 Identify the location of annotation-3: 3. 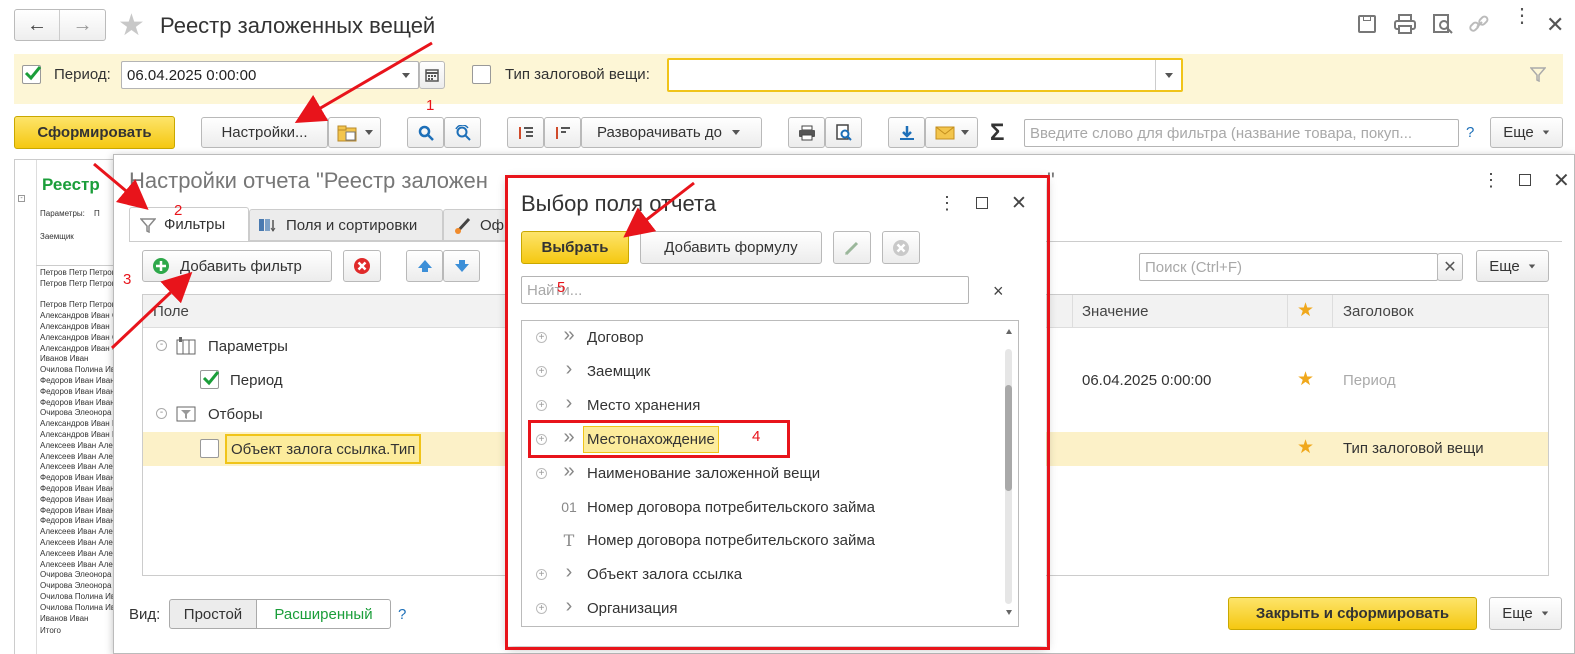
(127, 279).